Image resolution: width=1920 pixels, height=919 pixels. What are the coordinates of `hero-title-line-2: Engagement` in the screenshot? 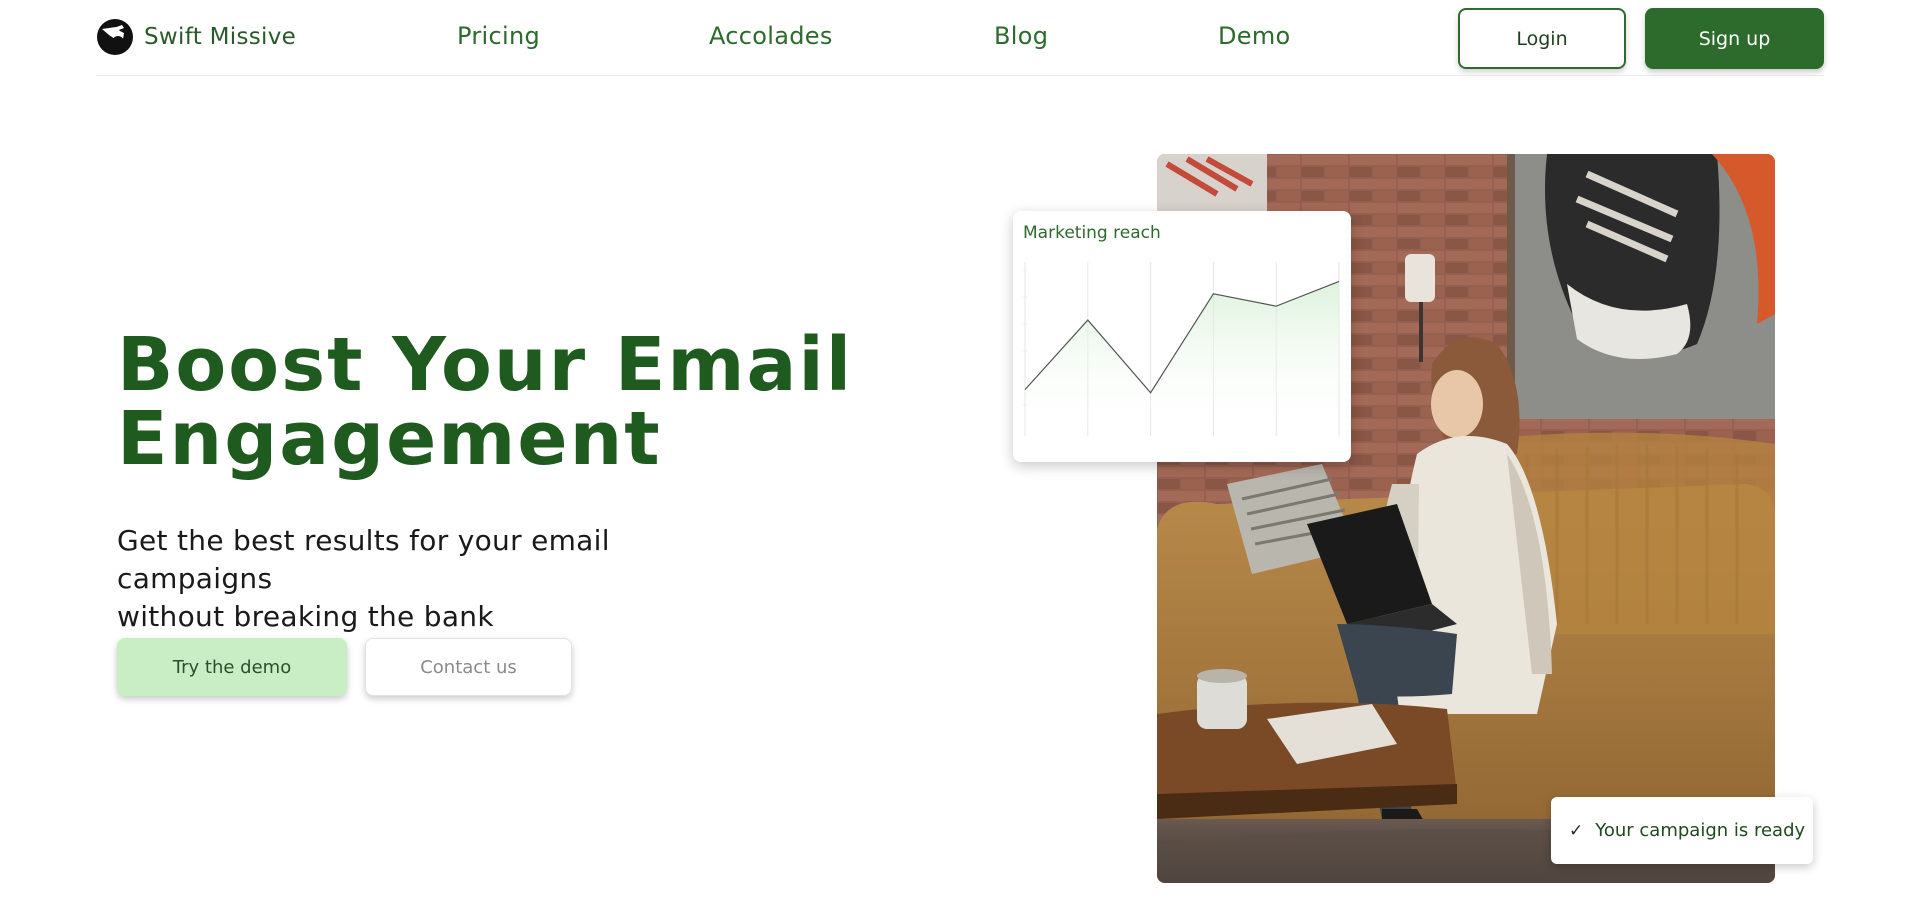 It's located at (389, 439).